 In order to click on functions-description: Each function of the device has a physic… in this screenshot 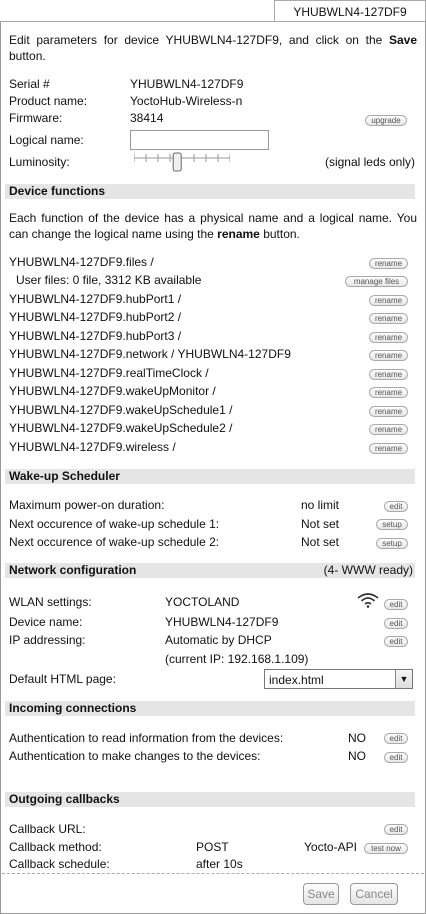, I will do `click(213, 226)`.